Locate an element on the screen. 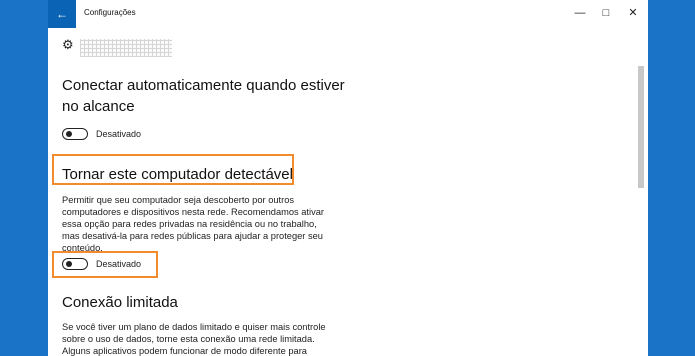 This screenshot has height=356, width=695. close-icon: ✕ is located at coordinates (633, 13).